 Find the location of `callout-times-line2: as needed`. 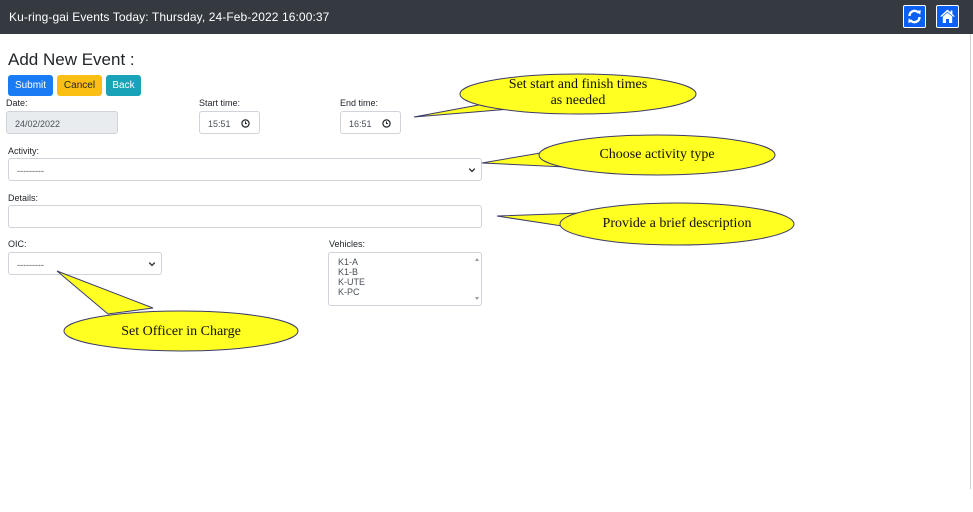

callout-times-line2: as needed is located at coordinates (578, 100).